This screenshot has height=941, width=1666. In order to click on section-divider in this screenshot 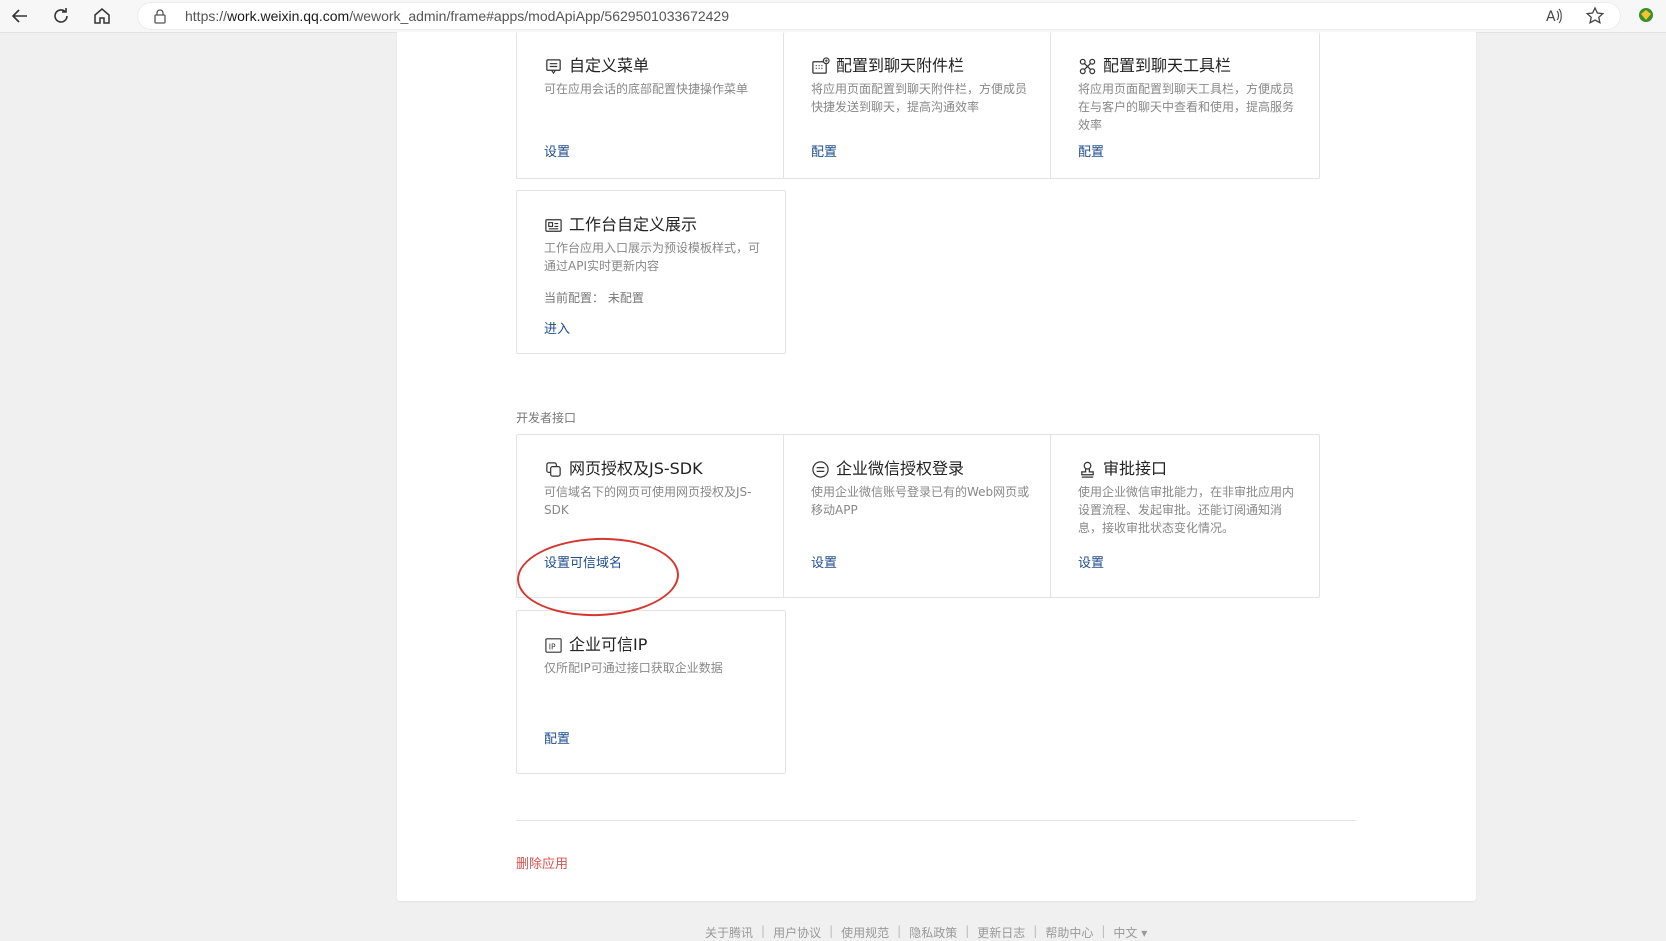, I will do `click(936, 820)`.